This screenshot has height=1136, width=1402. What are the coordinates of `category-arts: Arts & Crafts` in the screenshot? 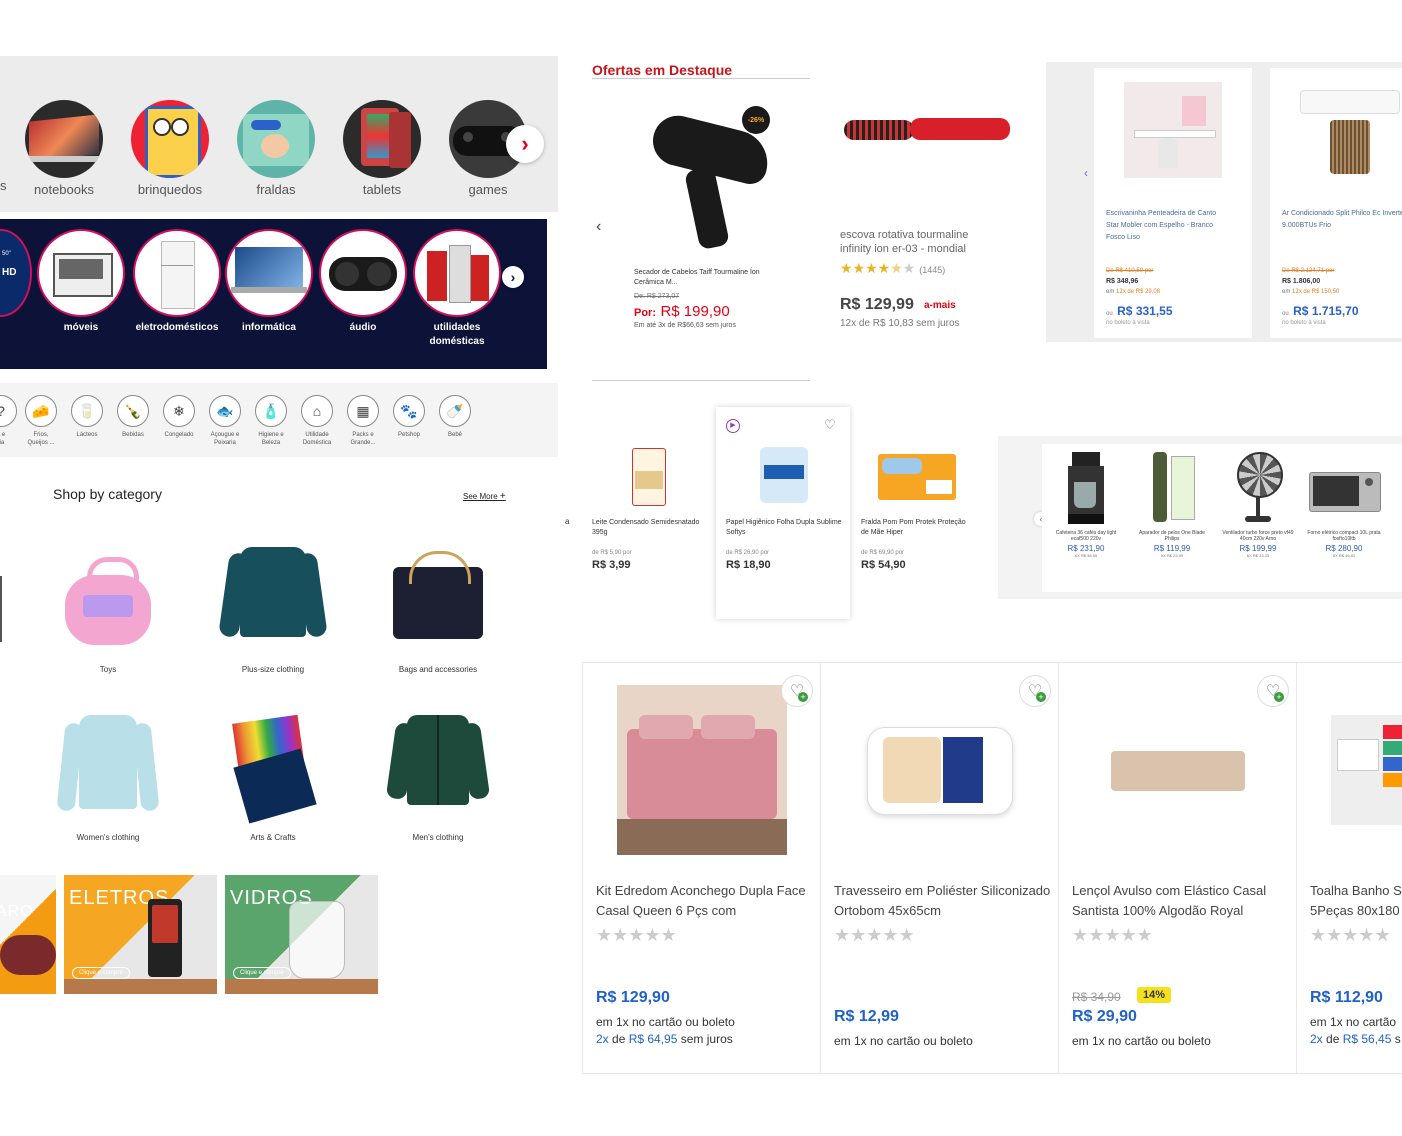 It's located at (273, 778).